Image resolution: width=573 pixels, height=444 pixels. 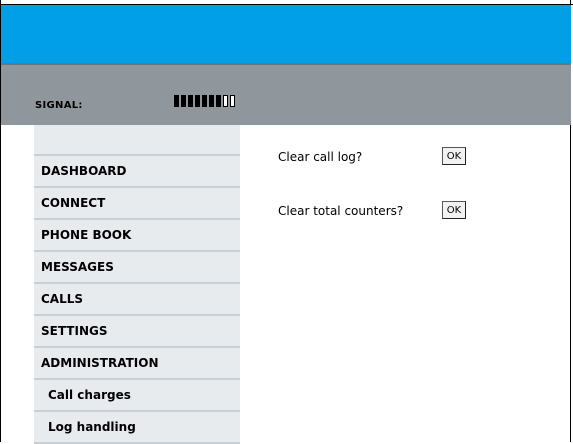 What do you see at coordinates (137, 236) in the screenshot?
I see `nav-phone-book: PHONE BOOK` at bounding box center [137, 236].